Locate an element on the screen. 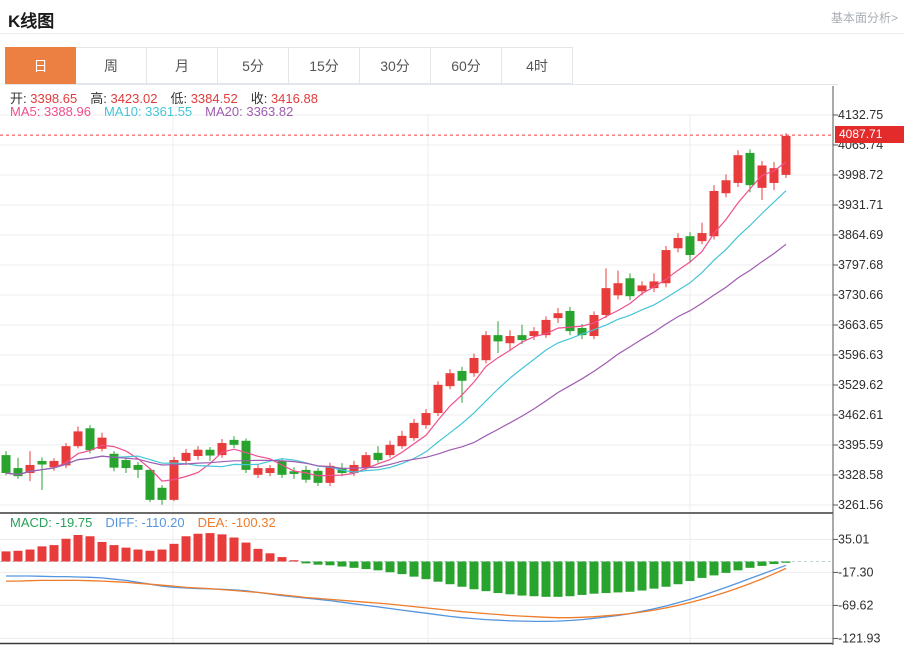 This screenshot has width=904, height=645. svg-text: 3931.71 is located at coordinates (860, 205).